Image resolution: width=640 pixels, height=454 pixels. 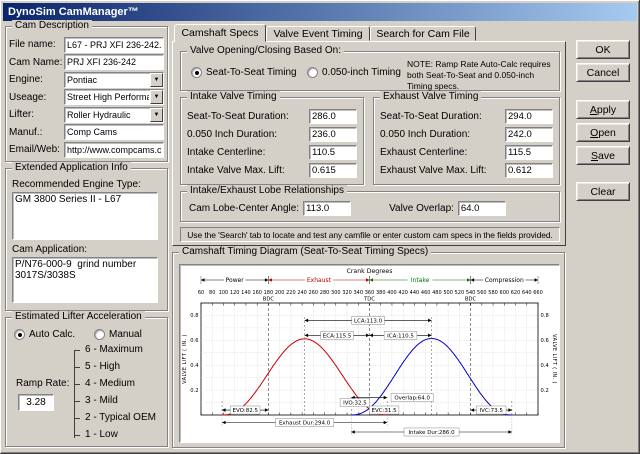 What do you see at coordinates (257, 293) in the screenshot?
I see `svg-text: 160` at bounding box center [257, 293].